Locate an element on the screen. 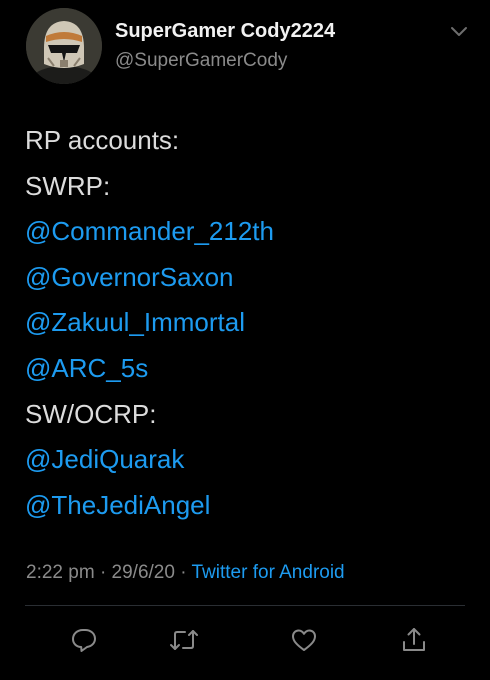 Image resolution: width=490 pixels, height=680 pixels. retweet-icon is located at coordinates (184, 640).